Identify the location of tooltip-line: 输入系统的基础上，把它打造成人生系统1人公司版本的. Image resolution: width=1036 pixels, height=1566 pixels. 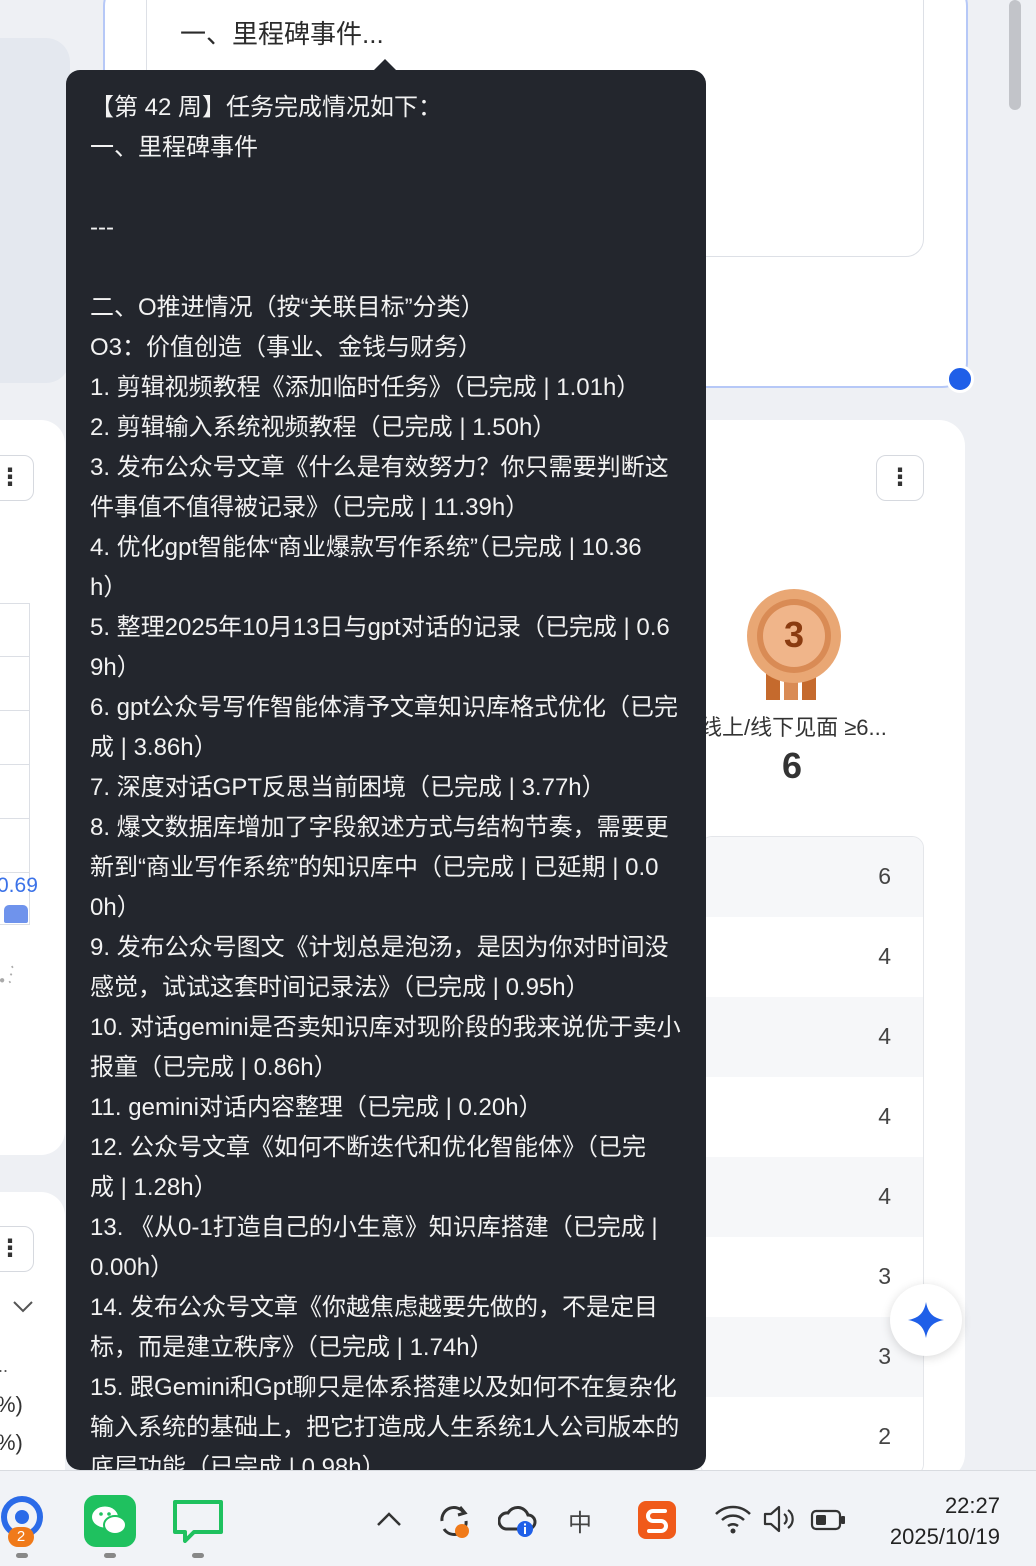
(385, 1427).